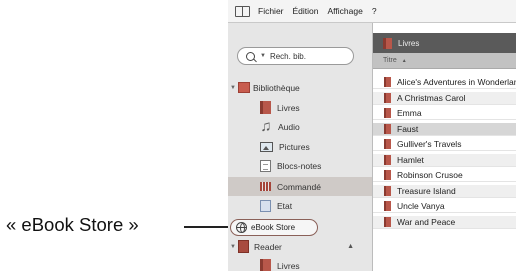  What do you see at coordinates (421, 206) in the screenshot?
I see `book-title: Uncle Vanya` at bounding box center [421, 206].